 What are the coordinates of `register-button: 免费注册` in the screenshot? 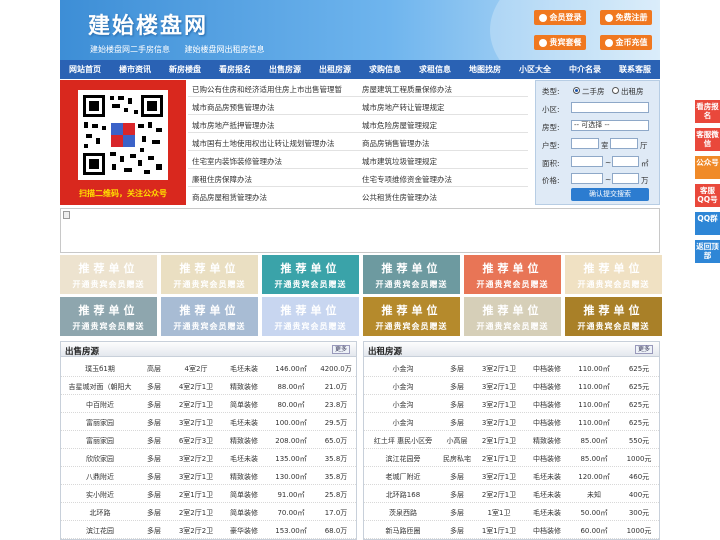 It's located at (626, 17).